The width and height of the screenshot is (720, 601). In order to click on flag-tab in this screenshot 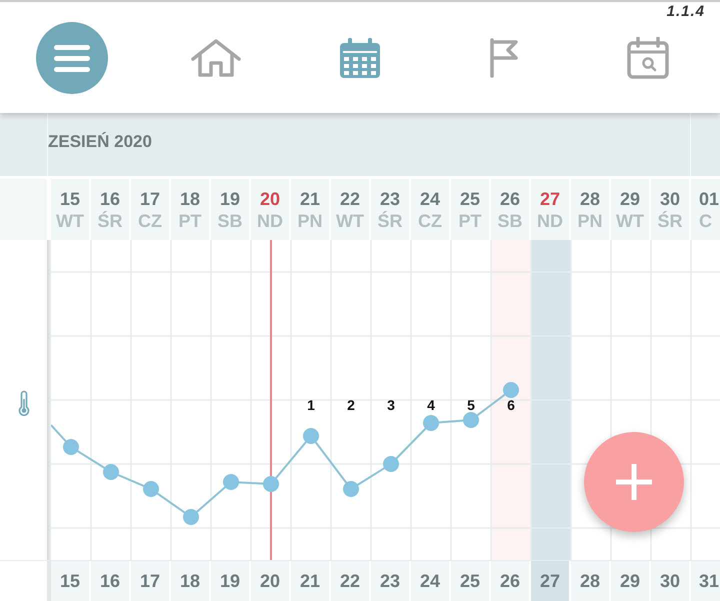, I will do `click(504, 58)`.